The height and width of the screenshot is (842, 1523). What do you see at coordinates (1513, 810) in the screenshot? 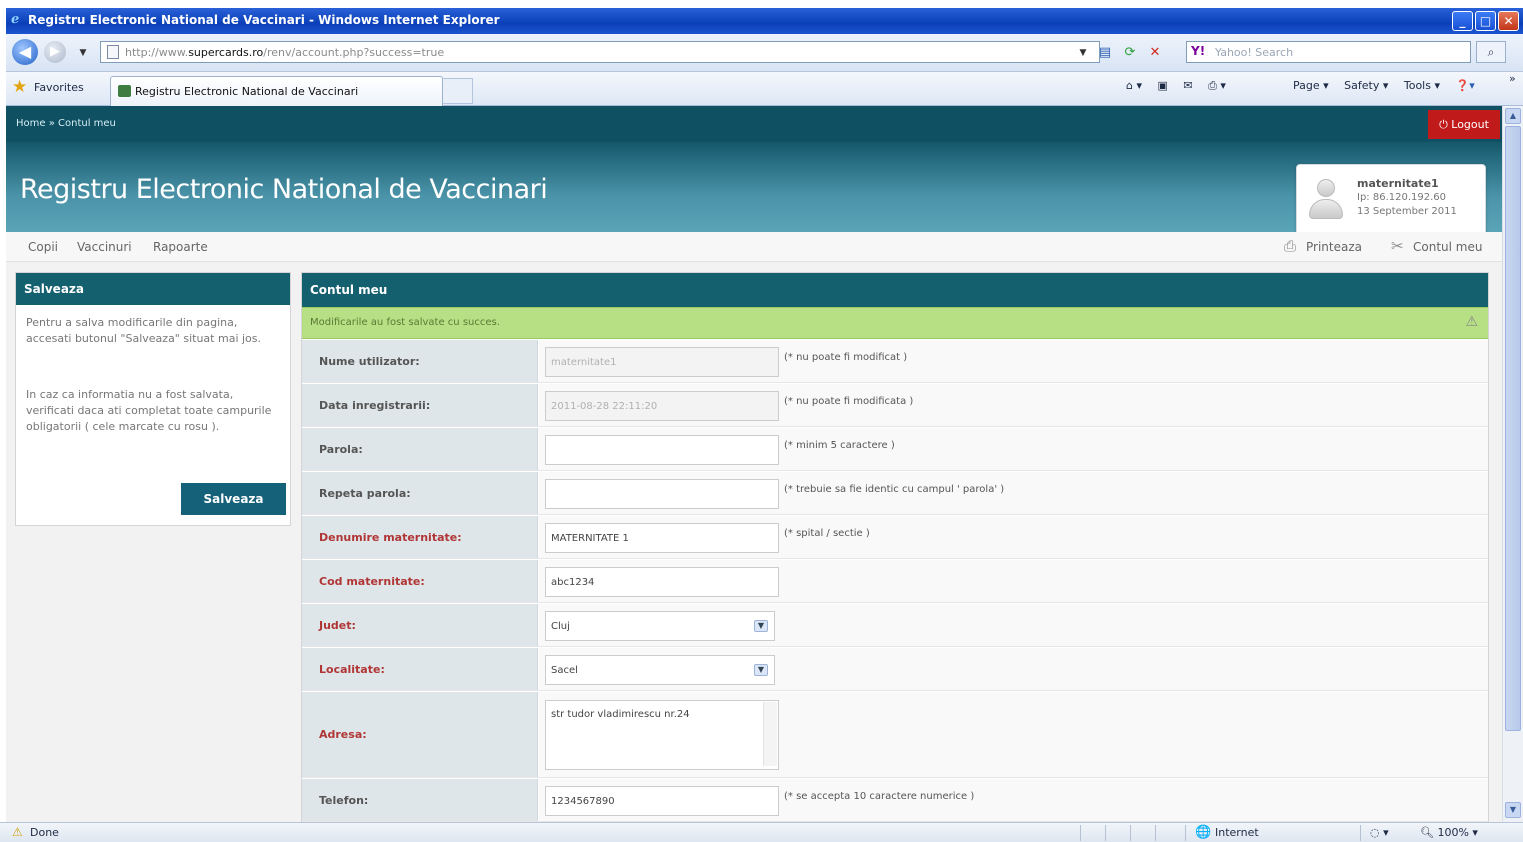
I see `scroll-down-icon: ▼` at bounding box center [1513, 810].